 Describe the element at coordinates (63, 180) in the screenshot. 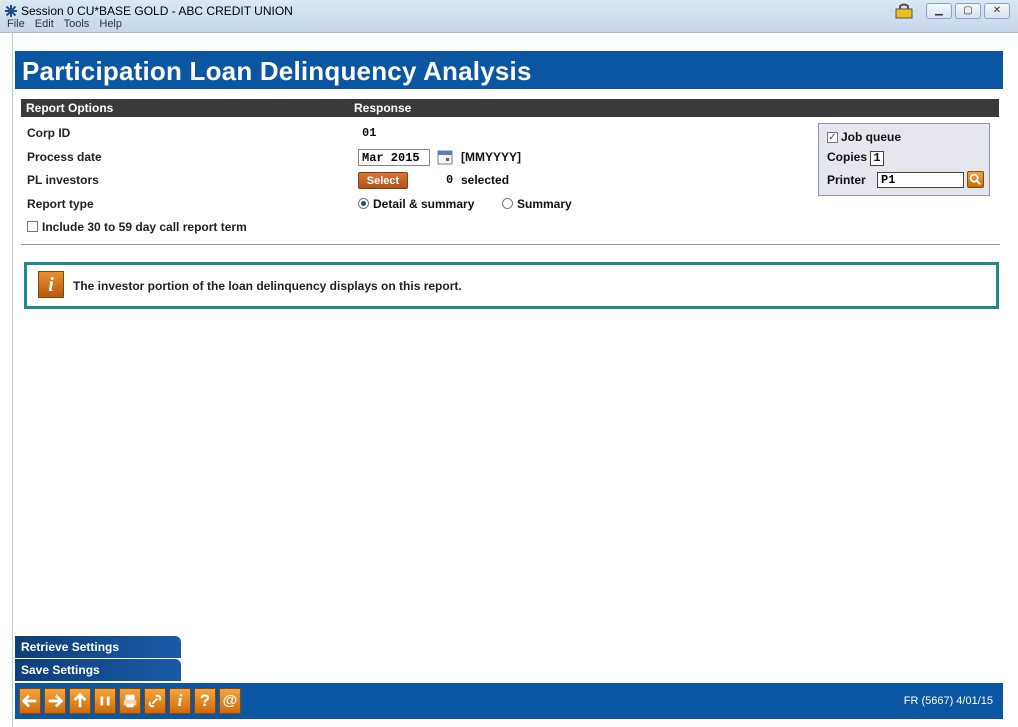

I see `pl-investors-label: PL investors` at that location.